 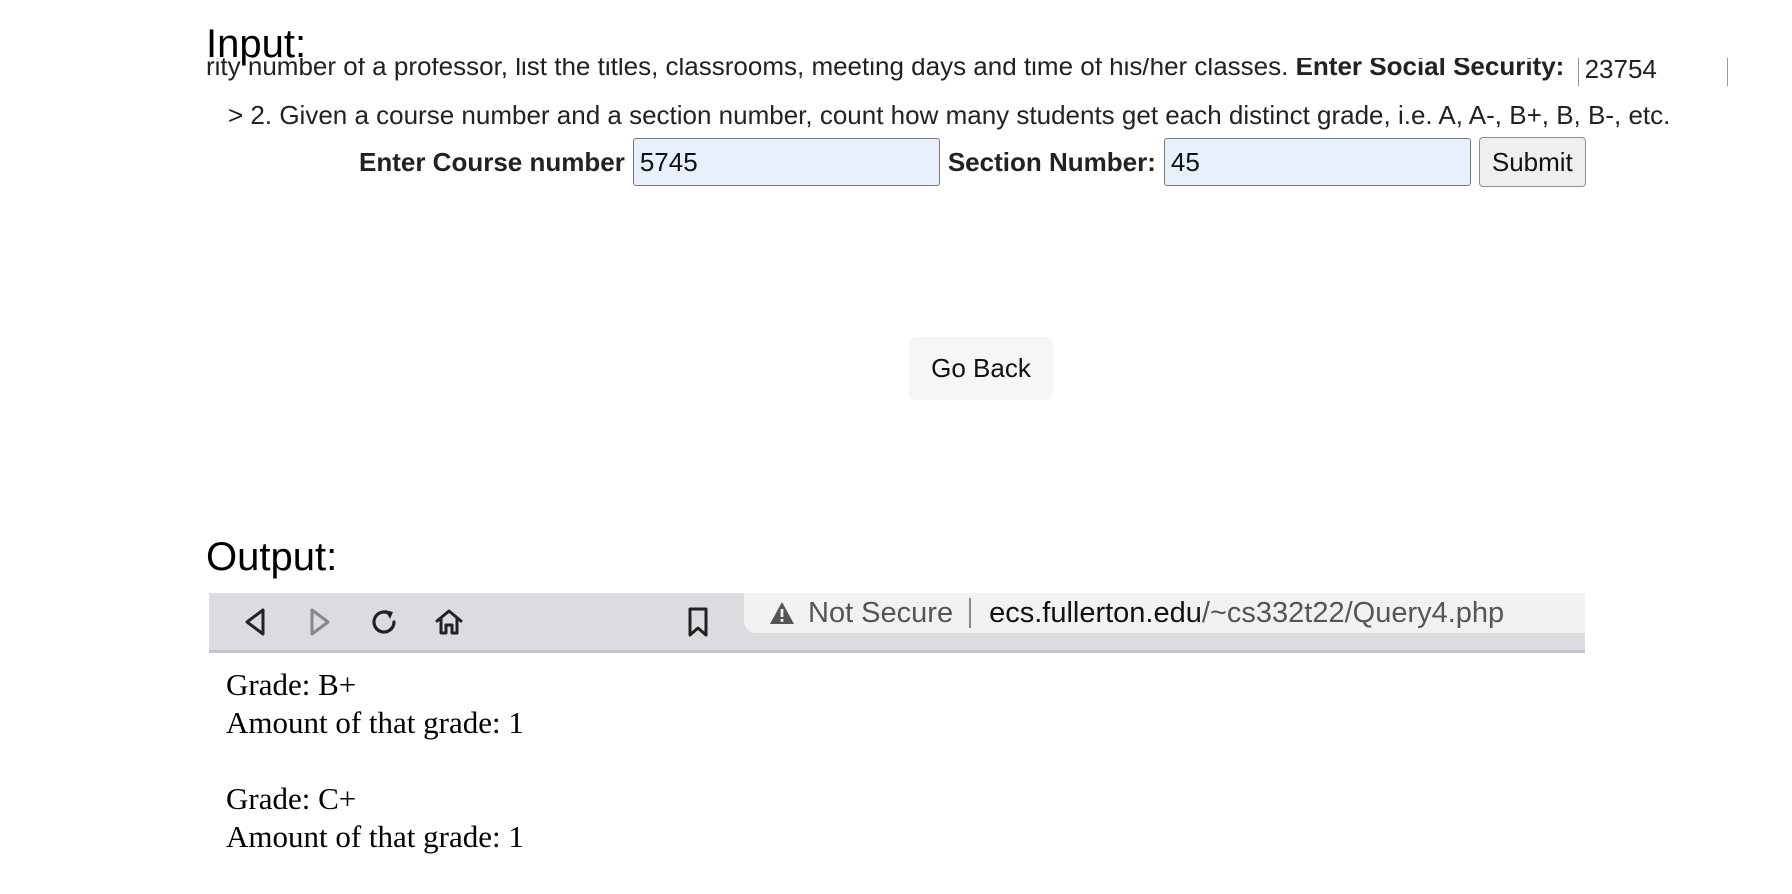 What do you see at coordinates (981, 368) in the screenshot?
I see `go-back-button: Go Back` at bounding box center [981, 368].